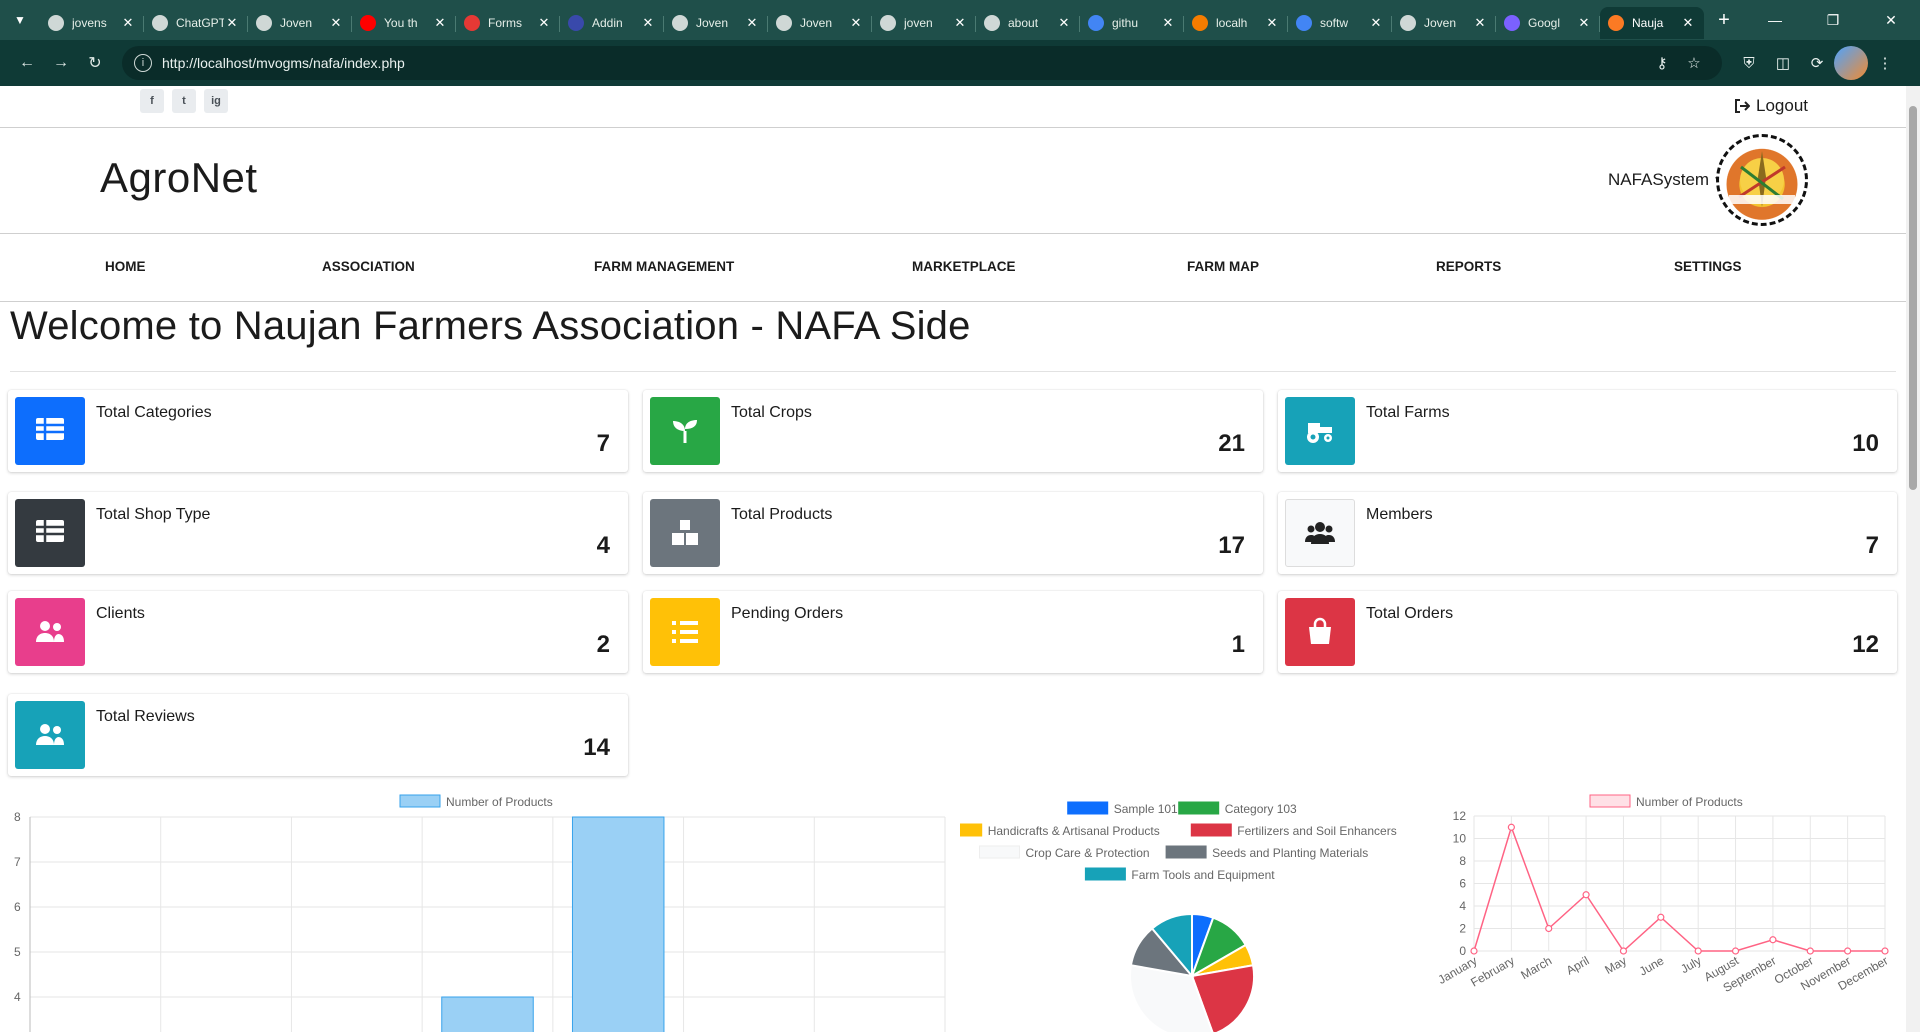  I want to click on minimize-icon: —, so click(1775, 20).